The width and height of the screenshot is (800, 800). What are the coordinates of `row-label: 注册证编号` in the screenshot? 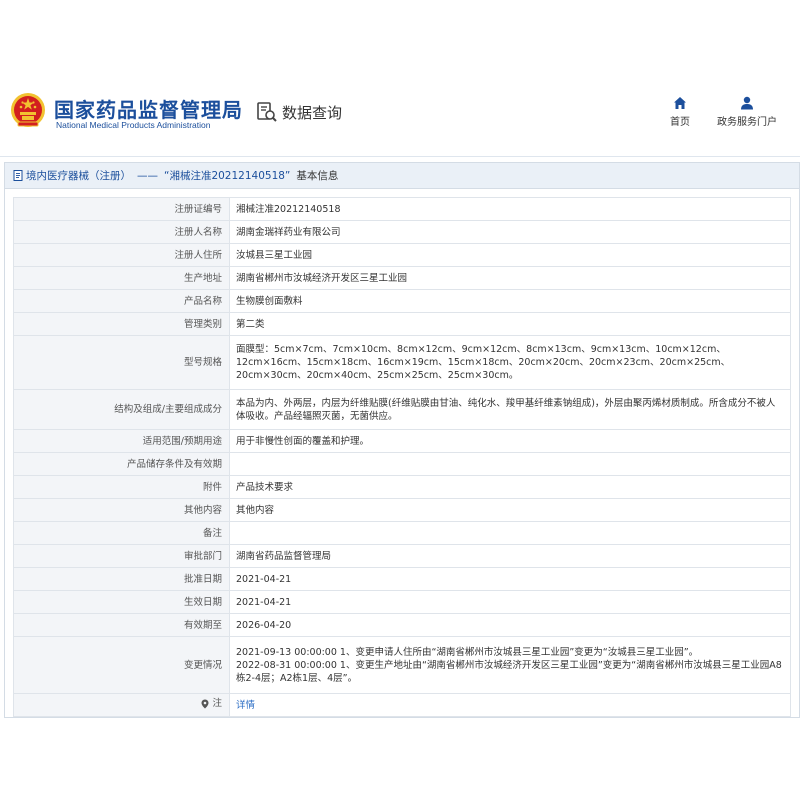 It's located at (121, 209).